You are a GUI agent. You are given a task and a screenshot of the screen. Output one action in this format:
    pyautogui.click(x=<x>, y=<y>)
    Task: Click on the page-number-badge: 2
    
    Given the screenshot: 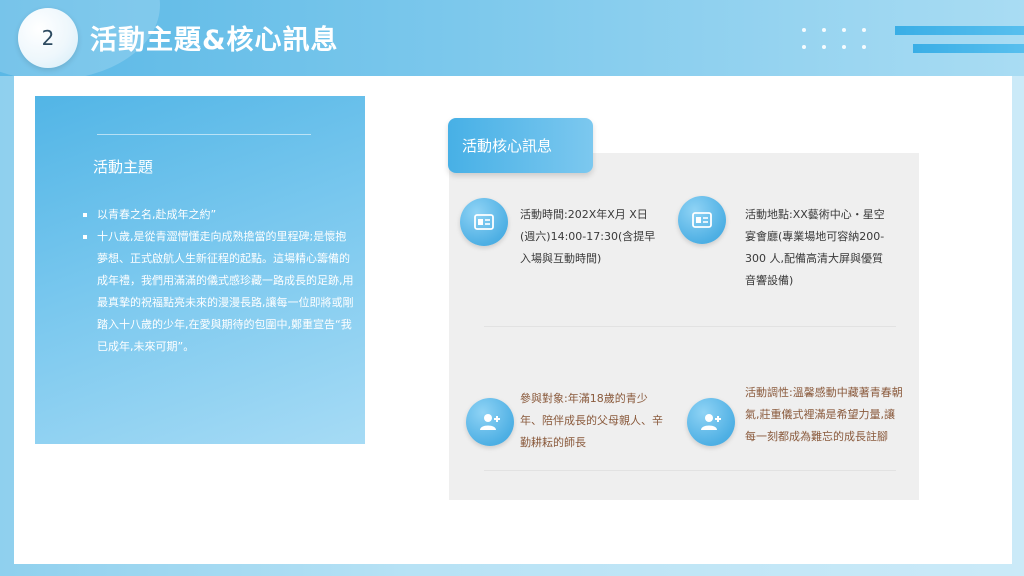 What is the action you would take?
    pyautogui.click(x=48, y=38)
    